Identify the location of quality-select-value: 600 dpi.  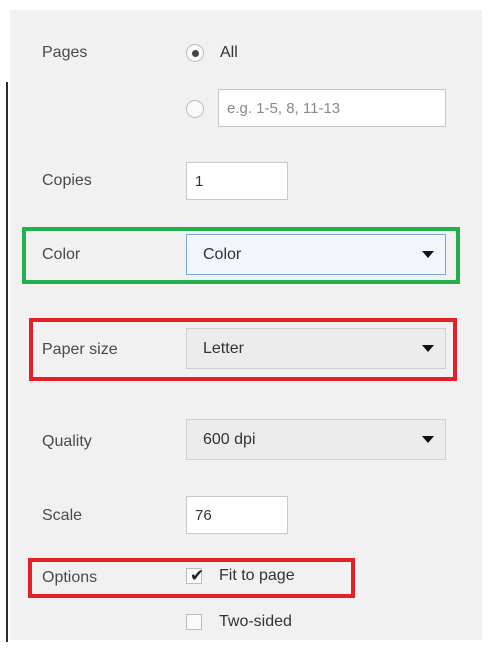
(229, 439).